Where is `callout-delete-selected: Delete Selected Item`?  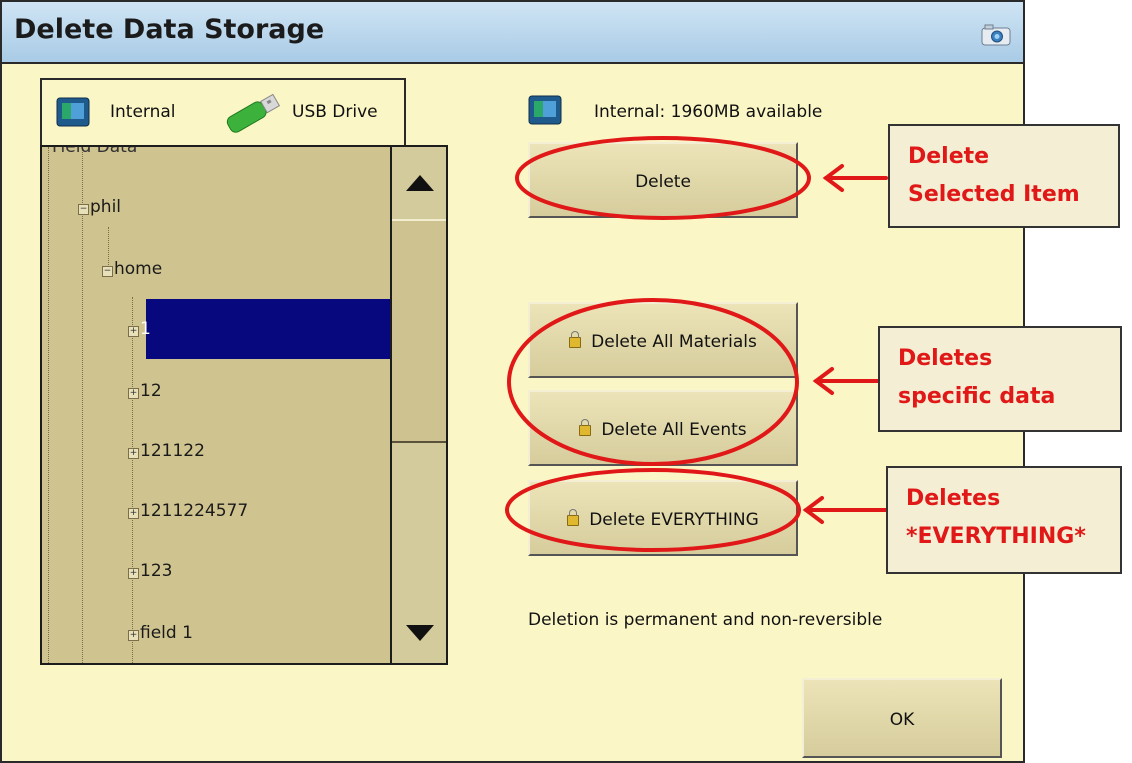
callout-delete-selected: Delete Selected Item is located at coordinates (1004, 176).